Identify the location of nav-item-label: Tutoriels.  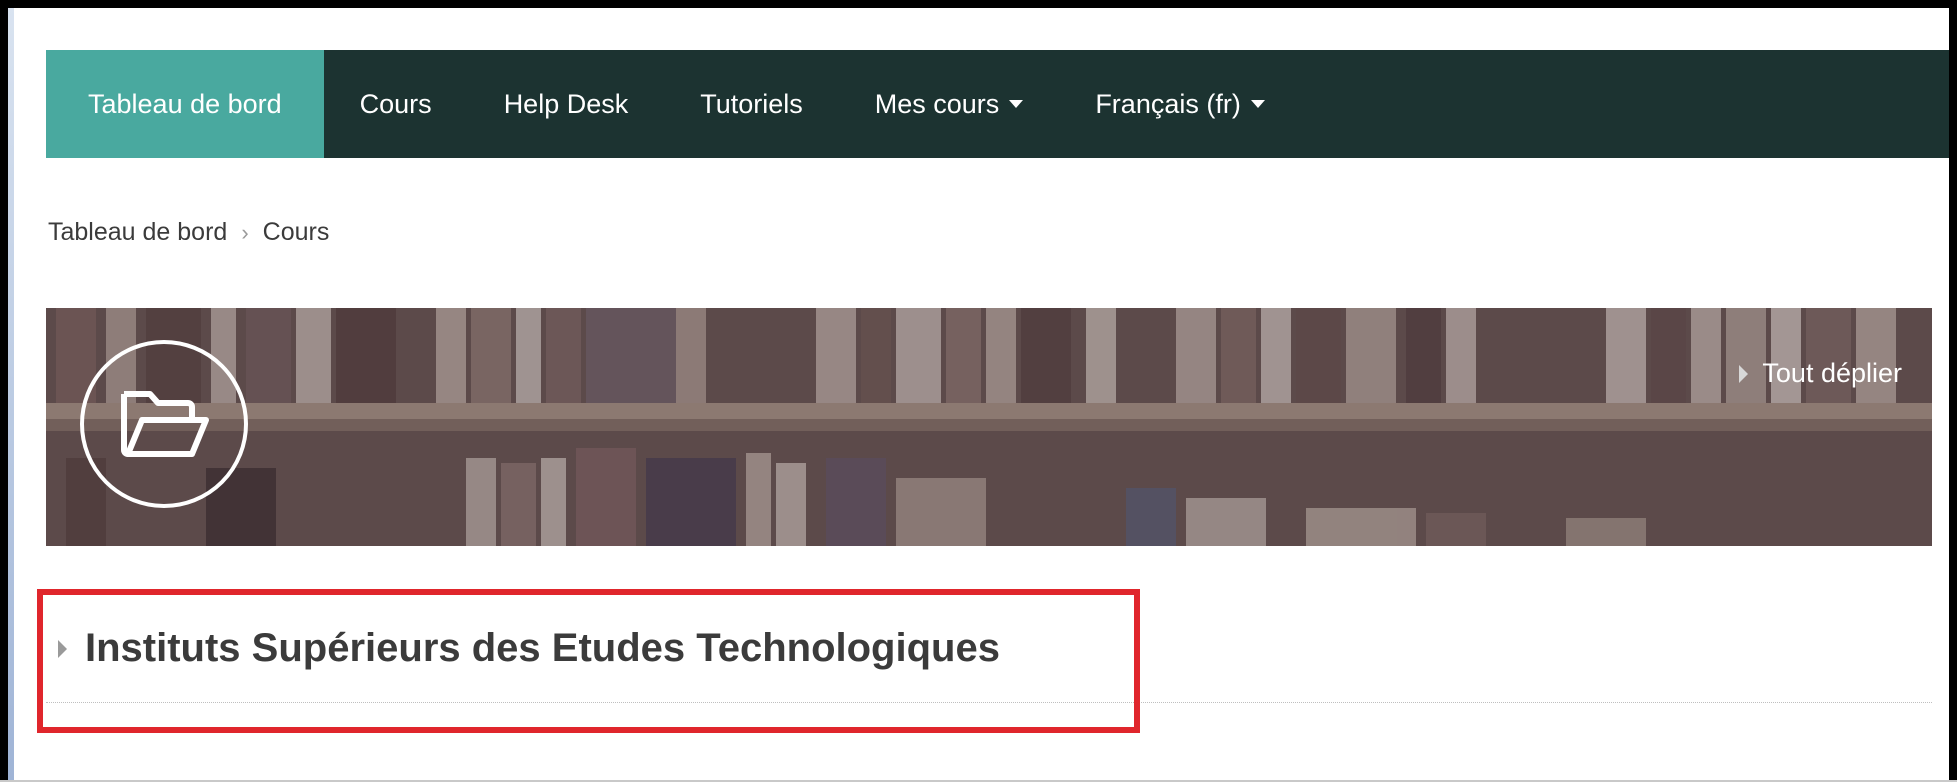
(751, 103).